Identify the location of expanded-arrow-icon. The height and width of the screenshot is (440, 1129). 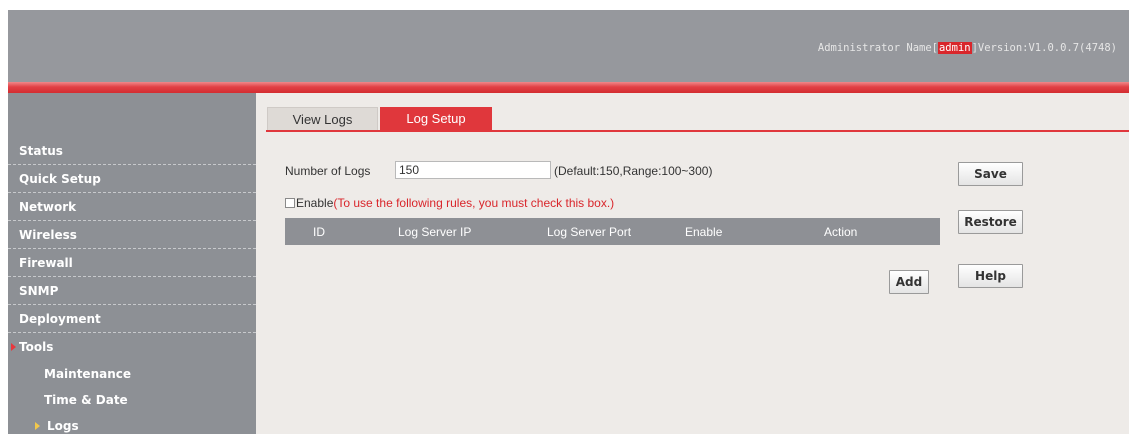
(13, 347).